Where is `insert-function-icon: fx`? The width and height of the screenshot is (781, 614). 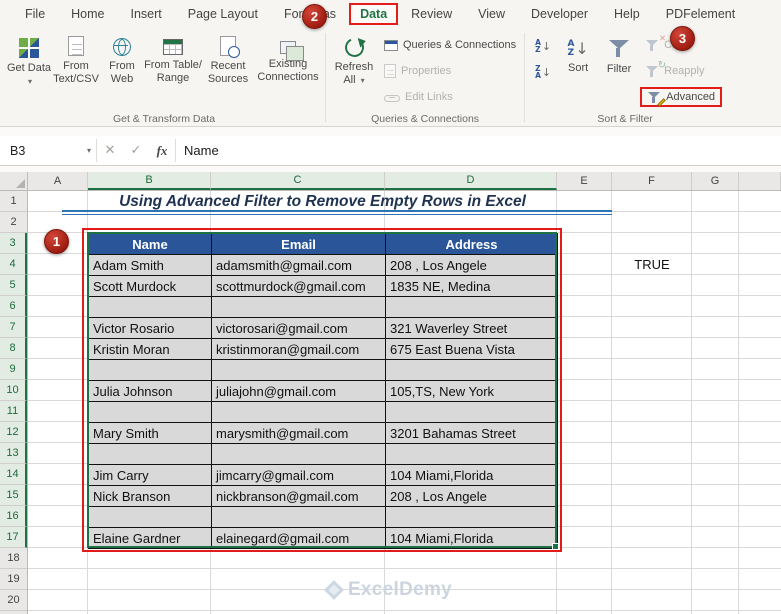
insert-function-icon: fx is located at coordinates (162, 150).